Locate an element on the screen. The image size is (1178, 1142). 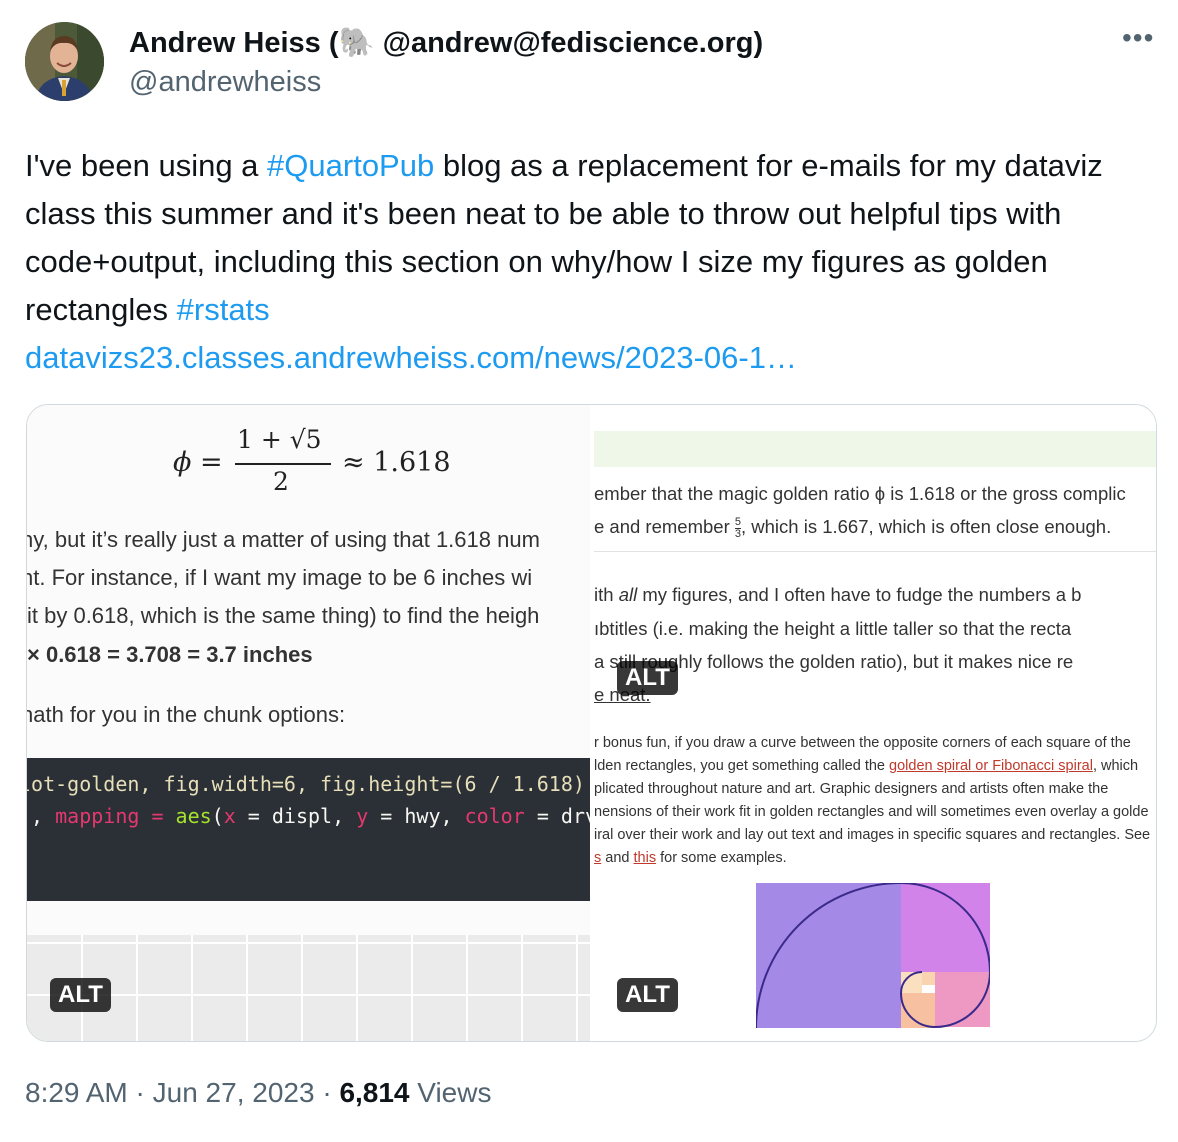
hashtag-quartopub: #QuartoPub is located at coordinates (350, 165).